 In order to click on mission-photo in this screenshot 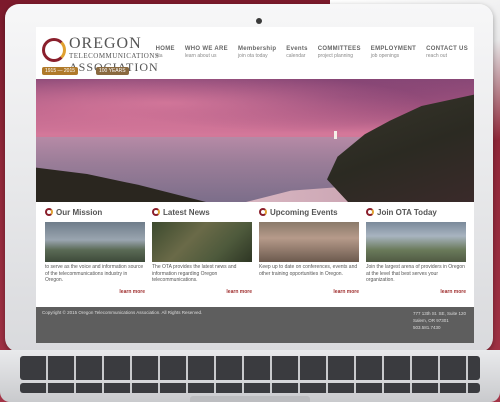, I will do `click(95, 242)`.